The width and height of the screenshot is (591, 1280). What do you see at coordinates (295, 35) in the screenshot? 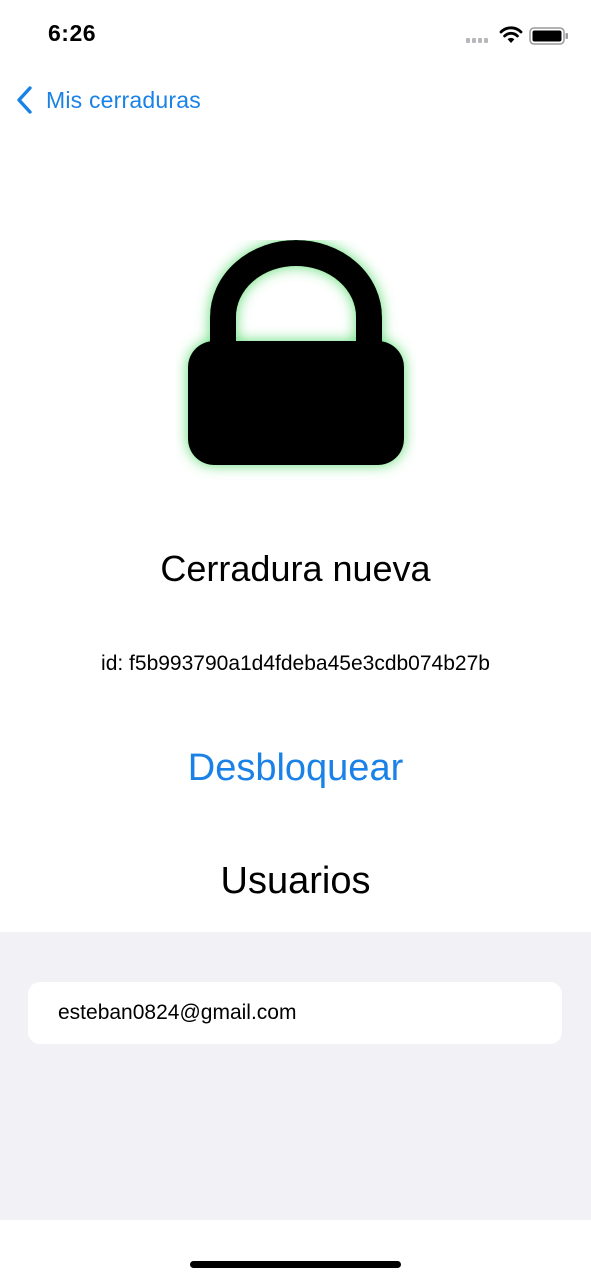
I see `status-bar: 6:26` at bounding box center [295, 35].